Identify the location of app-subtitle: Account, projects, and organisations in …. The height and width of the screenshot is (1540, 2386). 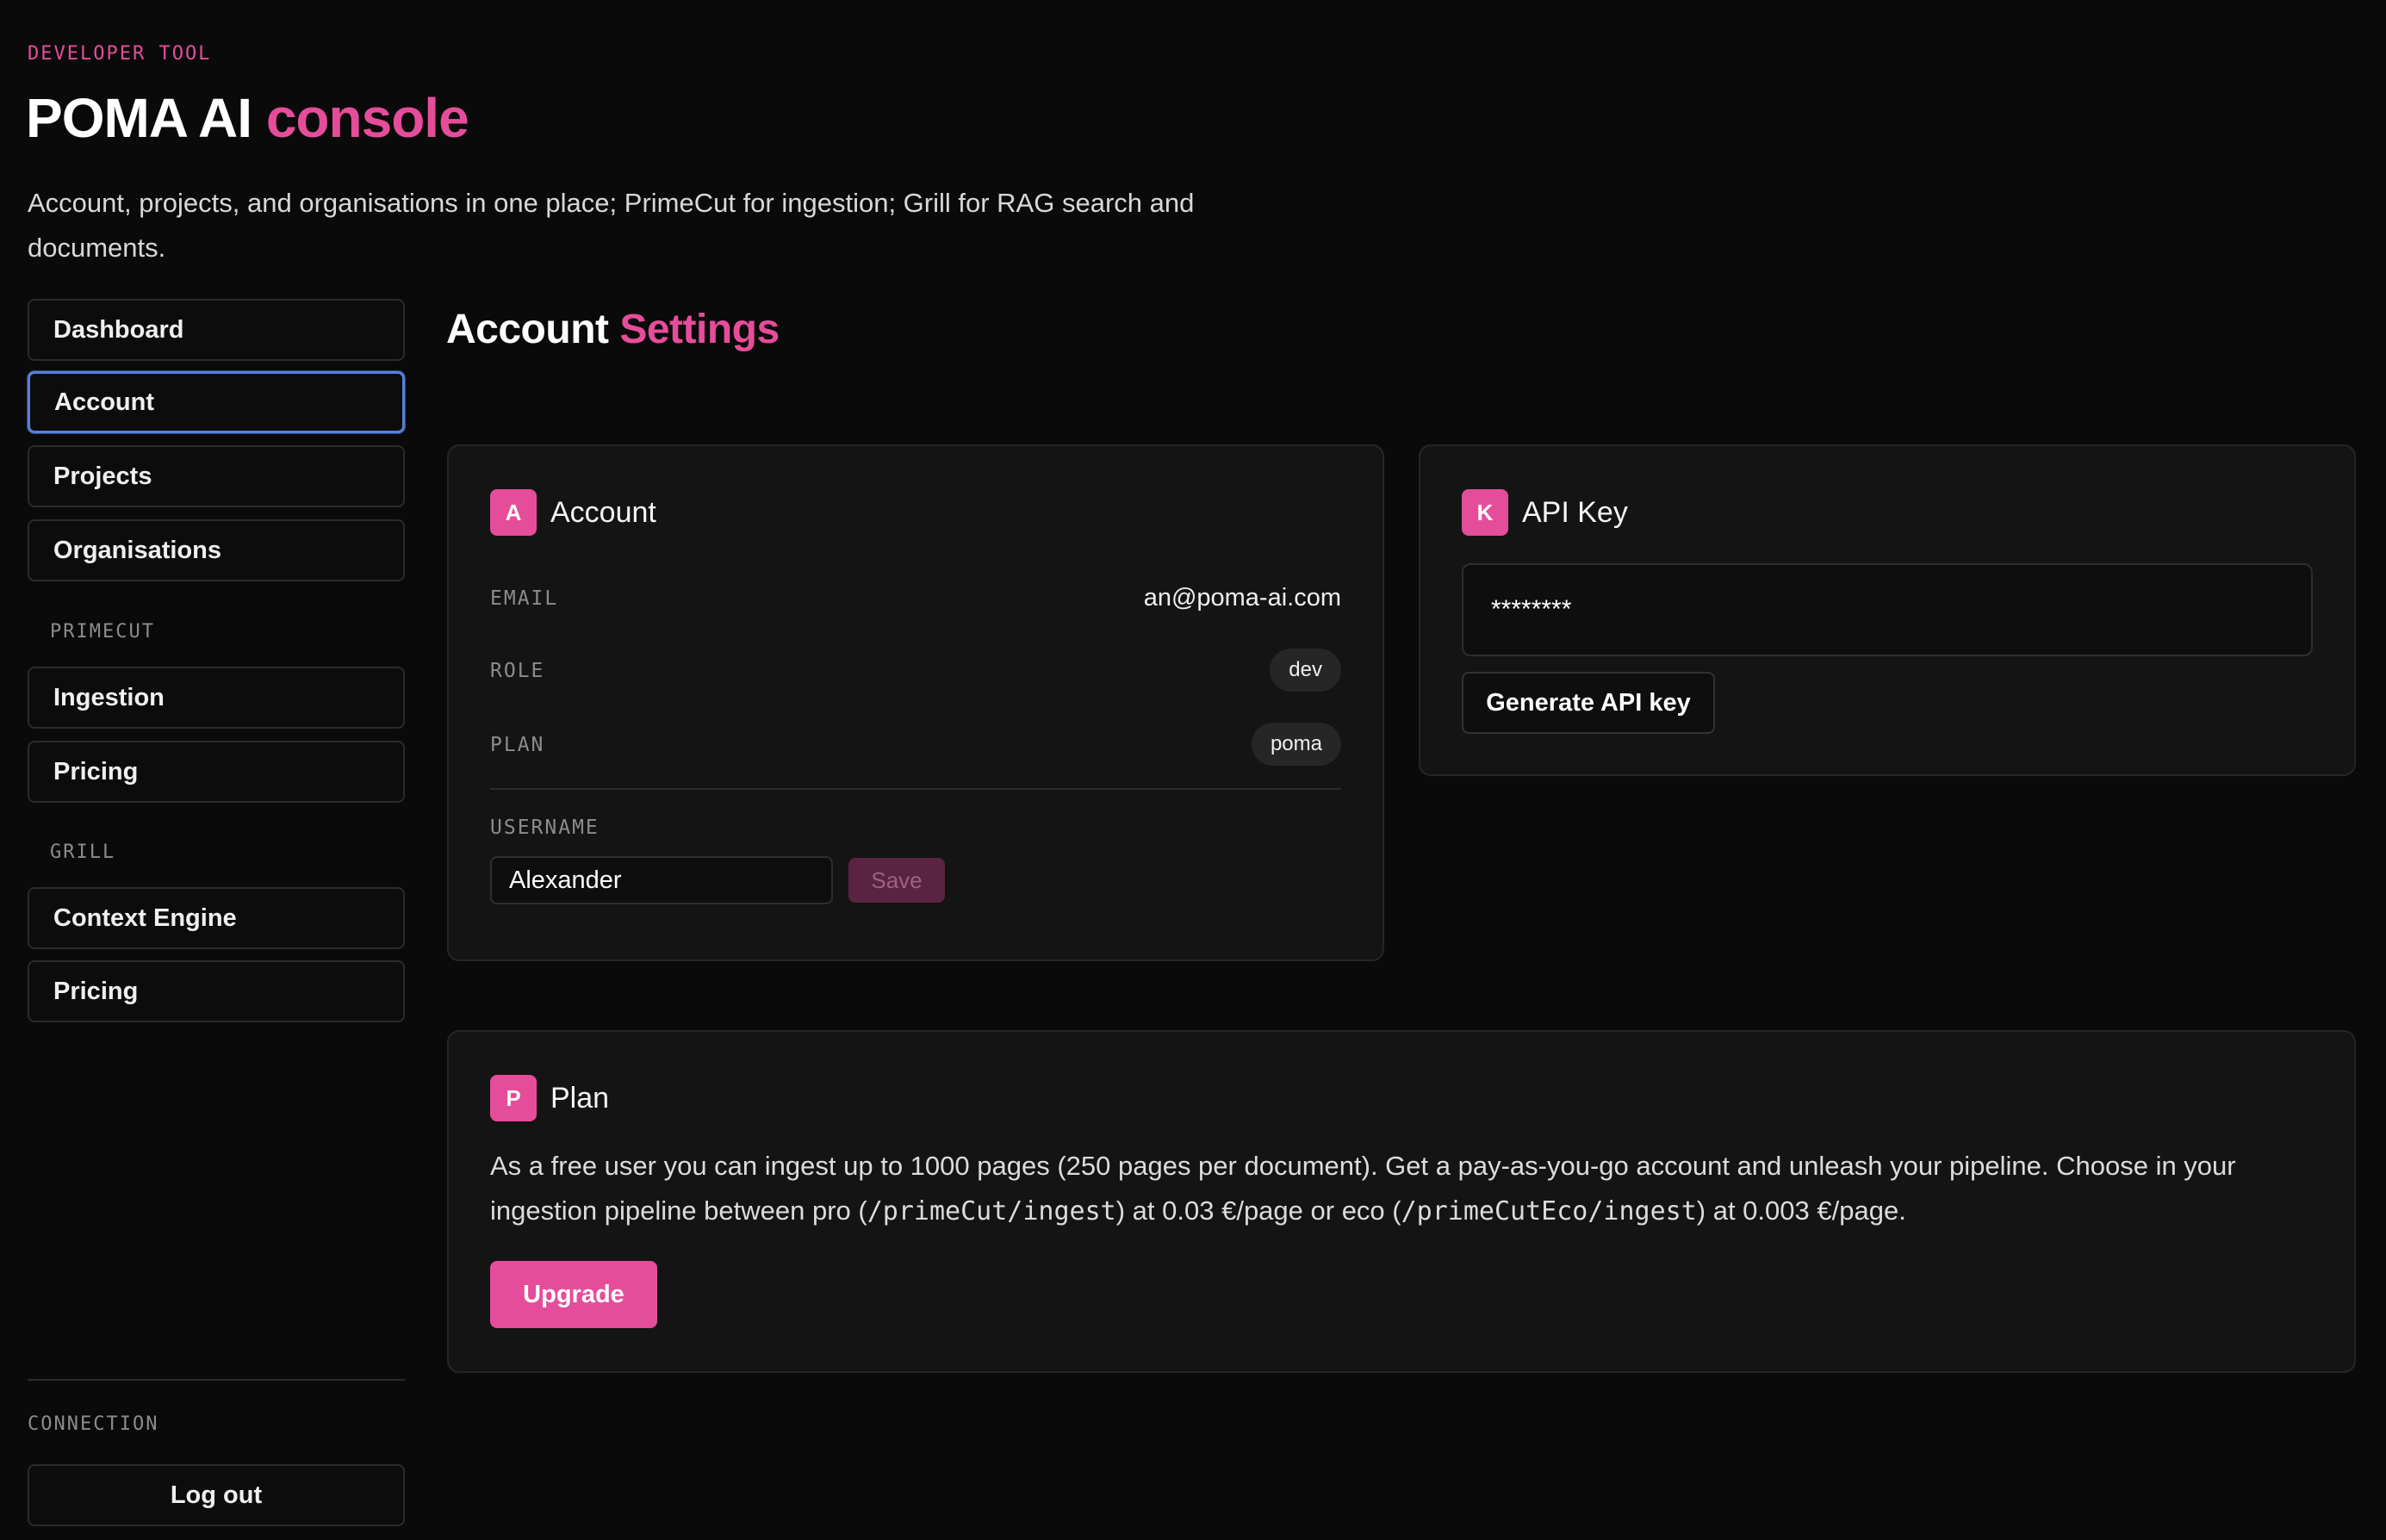
(611, 226).